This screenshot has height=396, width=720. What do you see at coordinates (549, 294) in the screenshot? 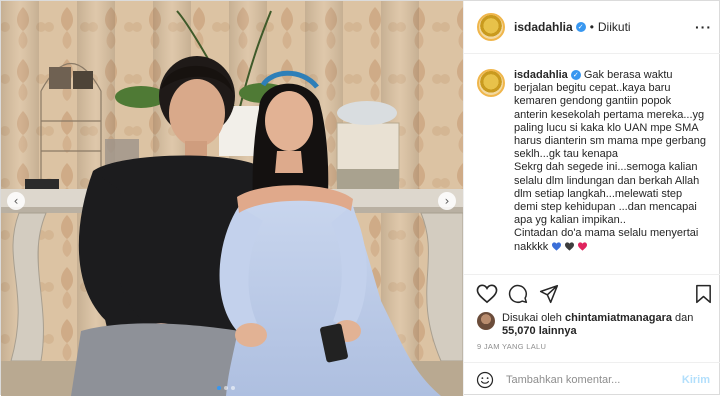
I see `share-icon` at bounding box center [549, 294].